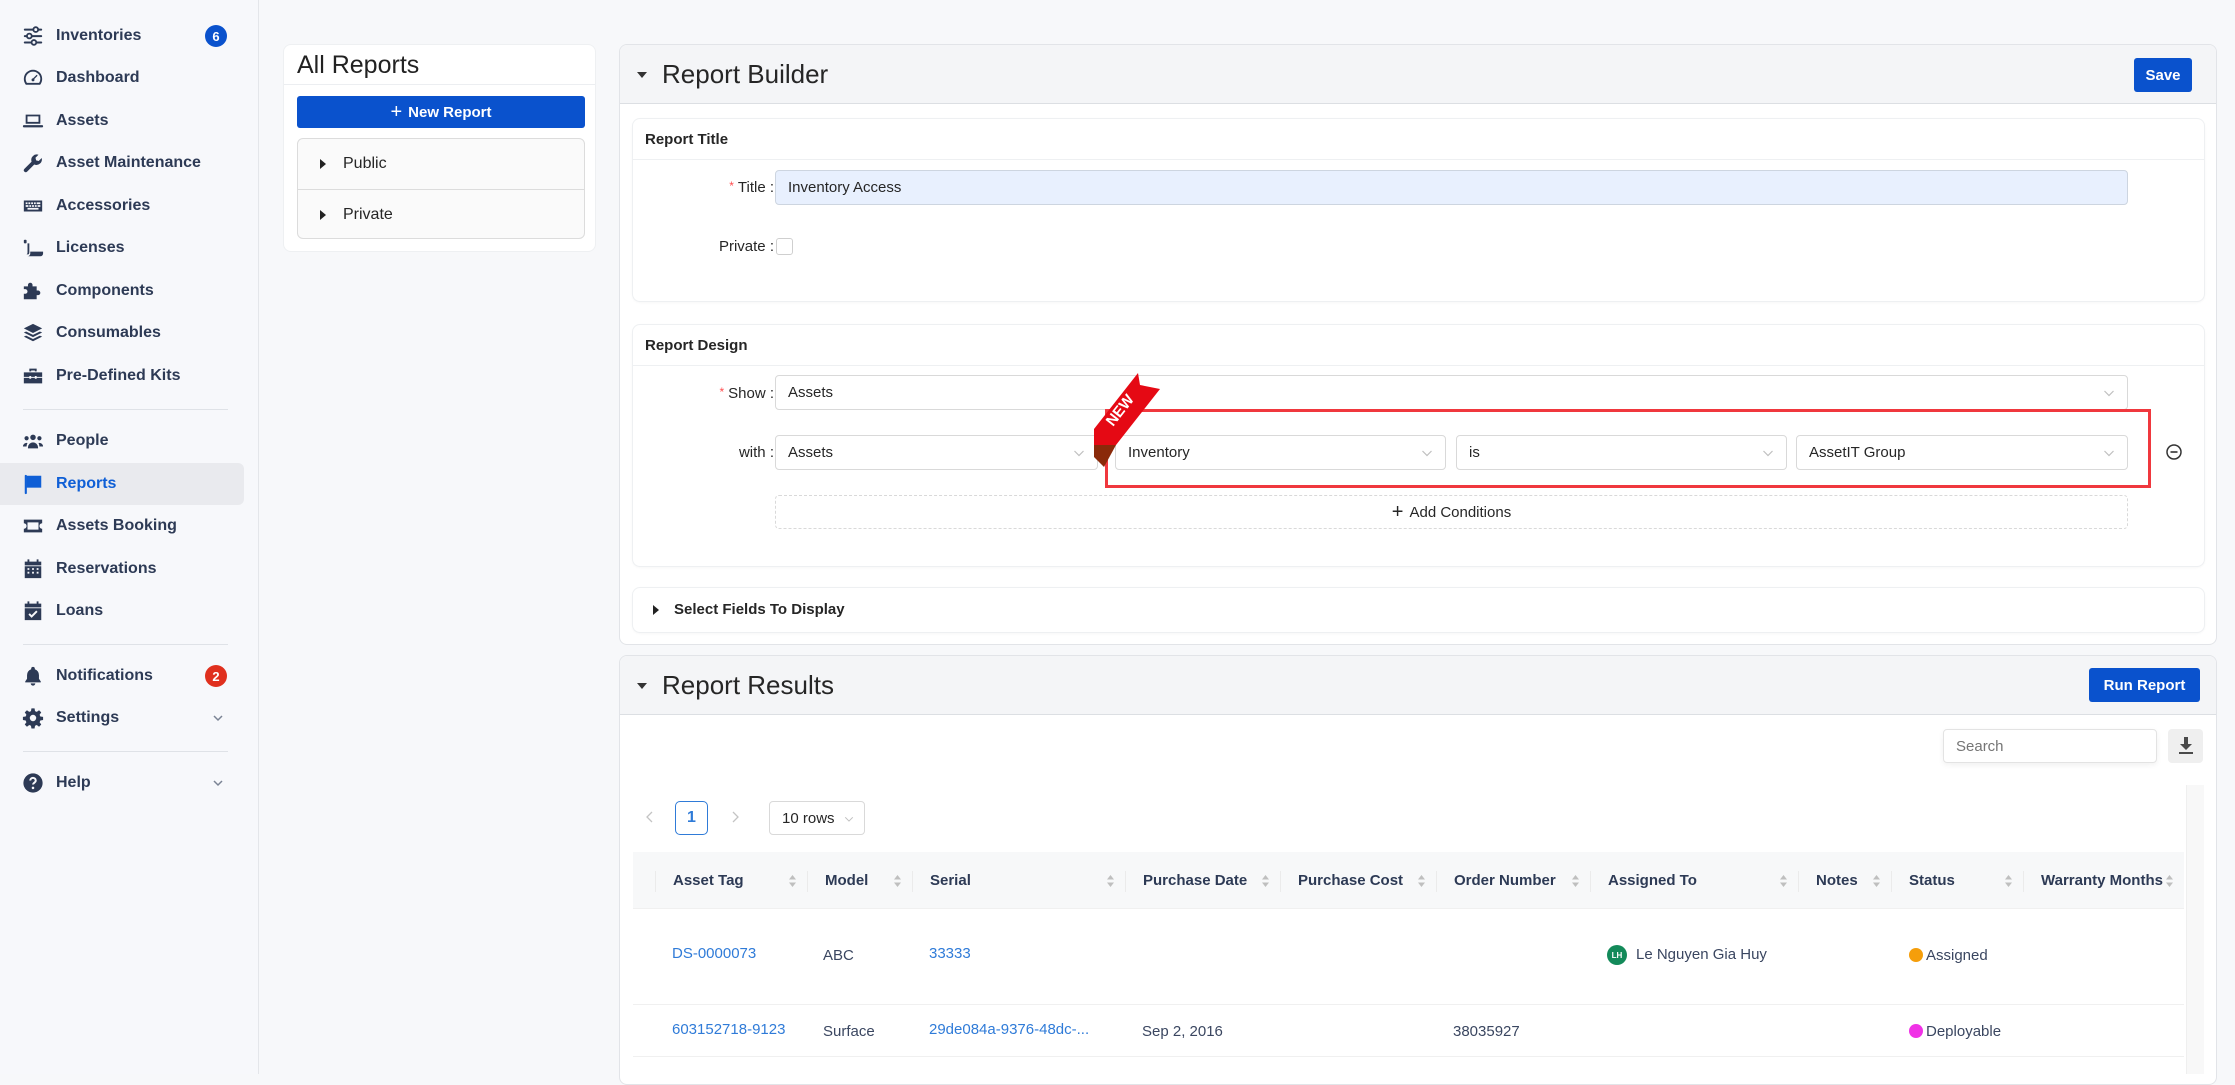 Image resolution: width=2235 pixels, height=1085 pixels. Describe the element at coordinates (396, 111) in the screenshot. I see `plus-icon: +` at that location.